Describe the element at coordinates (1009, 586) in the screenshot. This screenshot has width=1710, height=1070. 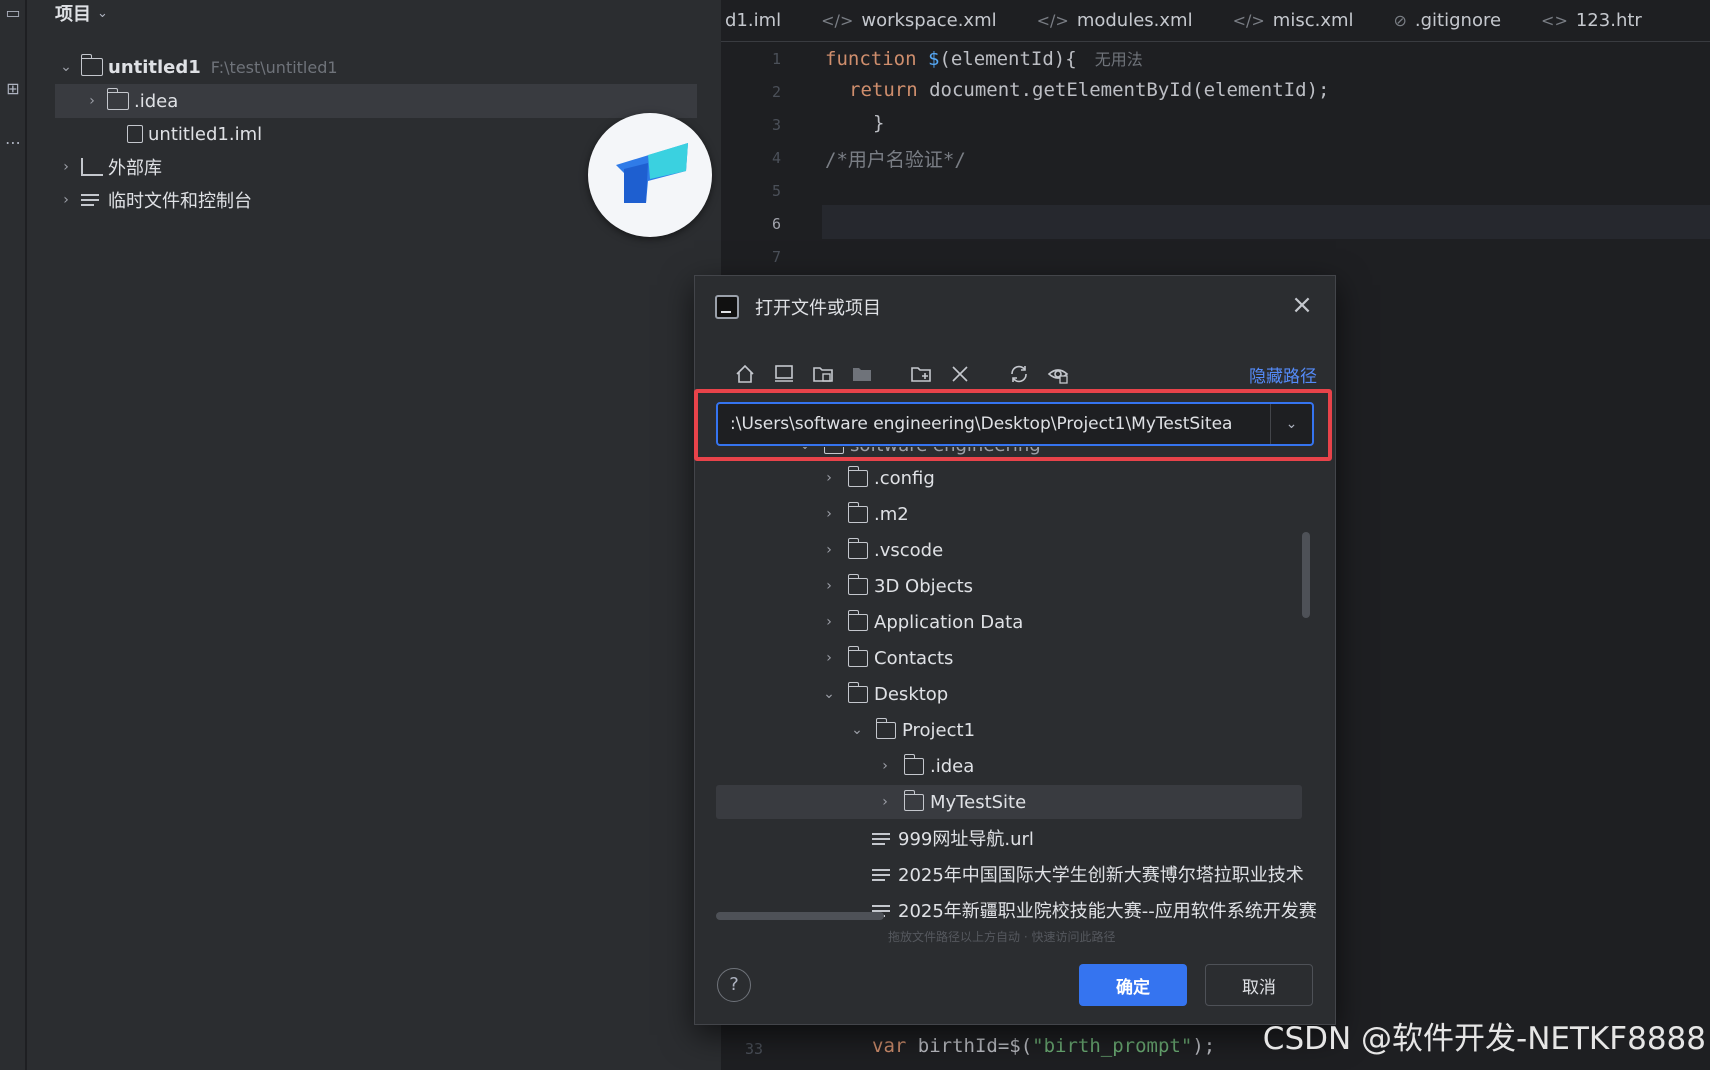
I see `tree-item-3d-objects: › 3D Objects` at that location.